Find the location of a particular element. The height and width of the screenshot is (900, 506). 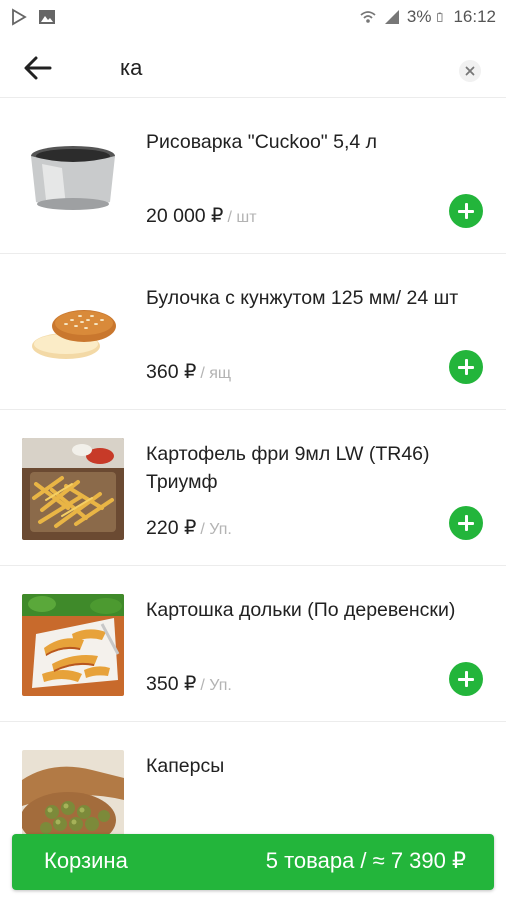

clear-search-icon is located at coordinates (470, 71).